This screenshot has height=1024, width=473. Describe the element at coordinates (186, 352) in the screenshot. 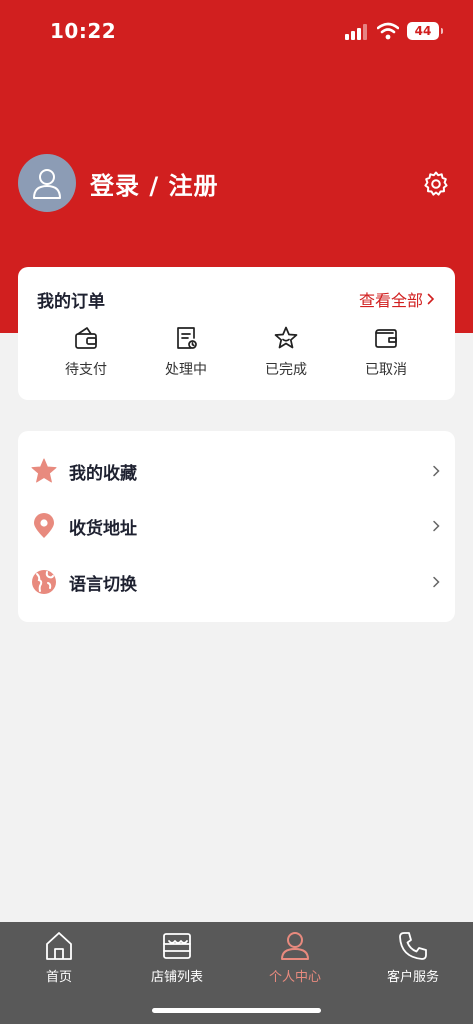

I see `order-item-processing: 处理中` at that location.